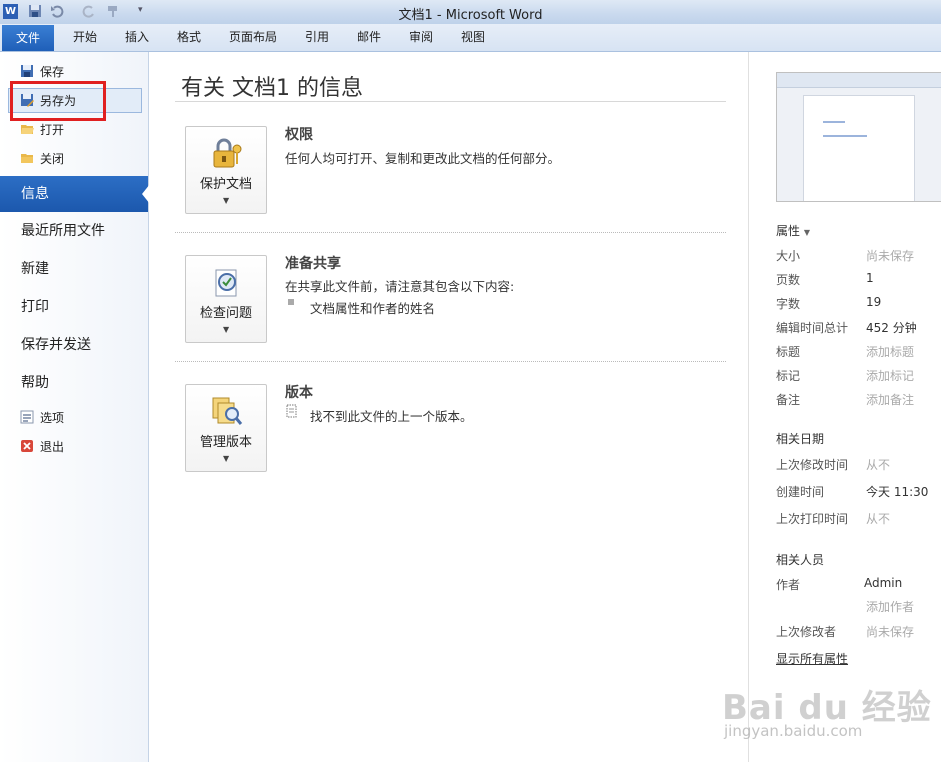  I want to click on lock-keys-icon, so click(227, 153).